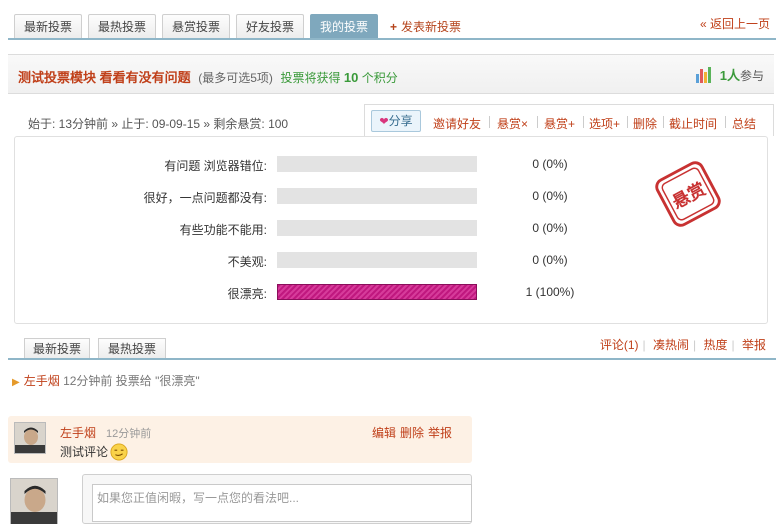 This screenshot has width=784, height=524. I want to click on comment-edit-link: 编辑, so click(384, 433).